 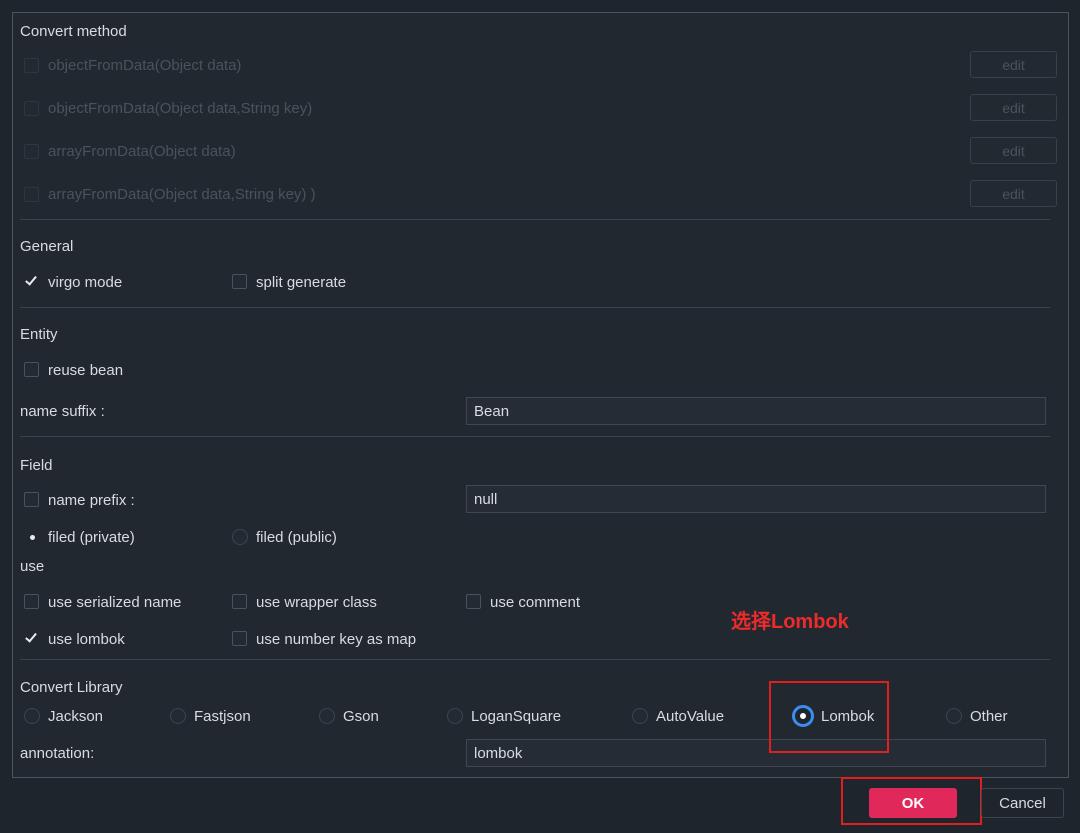 What do you see at coordinates (180, 108) in the screenshot?
I see `method-label-2: objectFromData(Object data,String key)` at bounding box center [180, 108].